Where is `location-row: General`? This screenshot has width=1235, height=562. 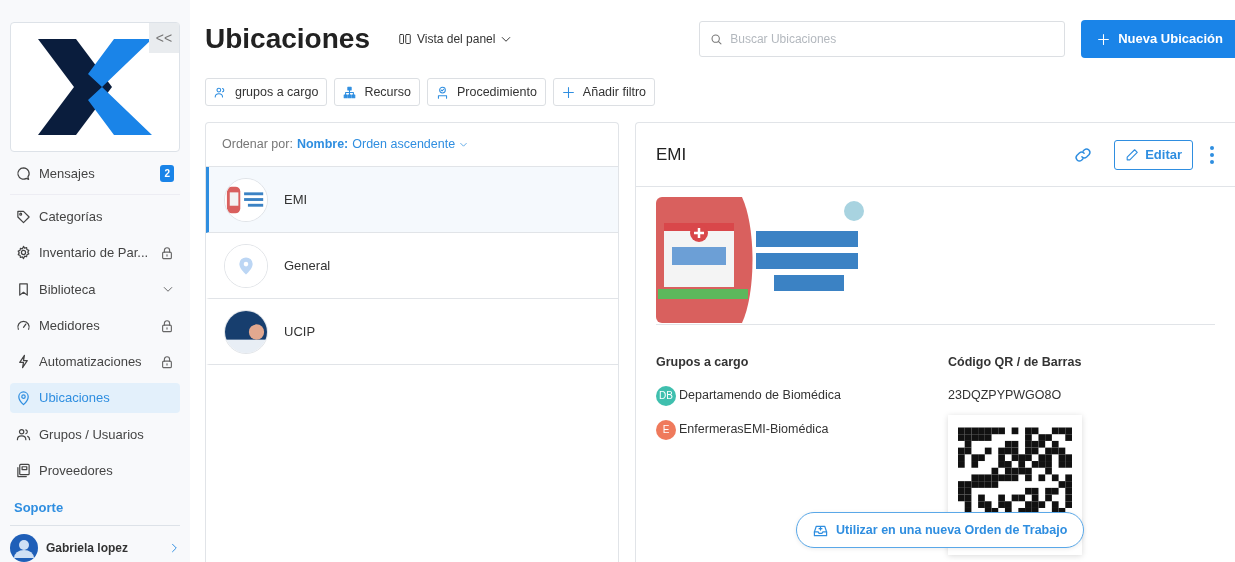 location-row: General is located at coordinates (412, 266).